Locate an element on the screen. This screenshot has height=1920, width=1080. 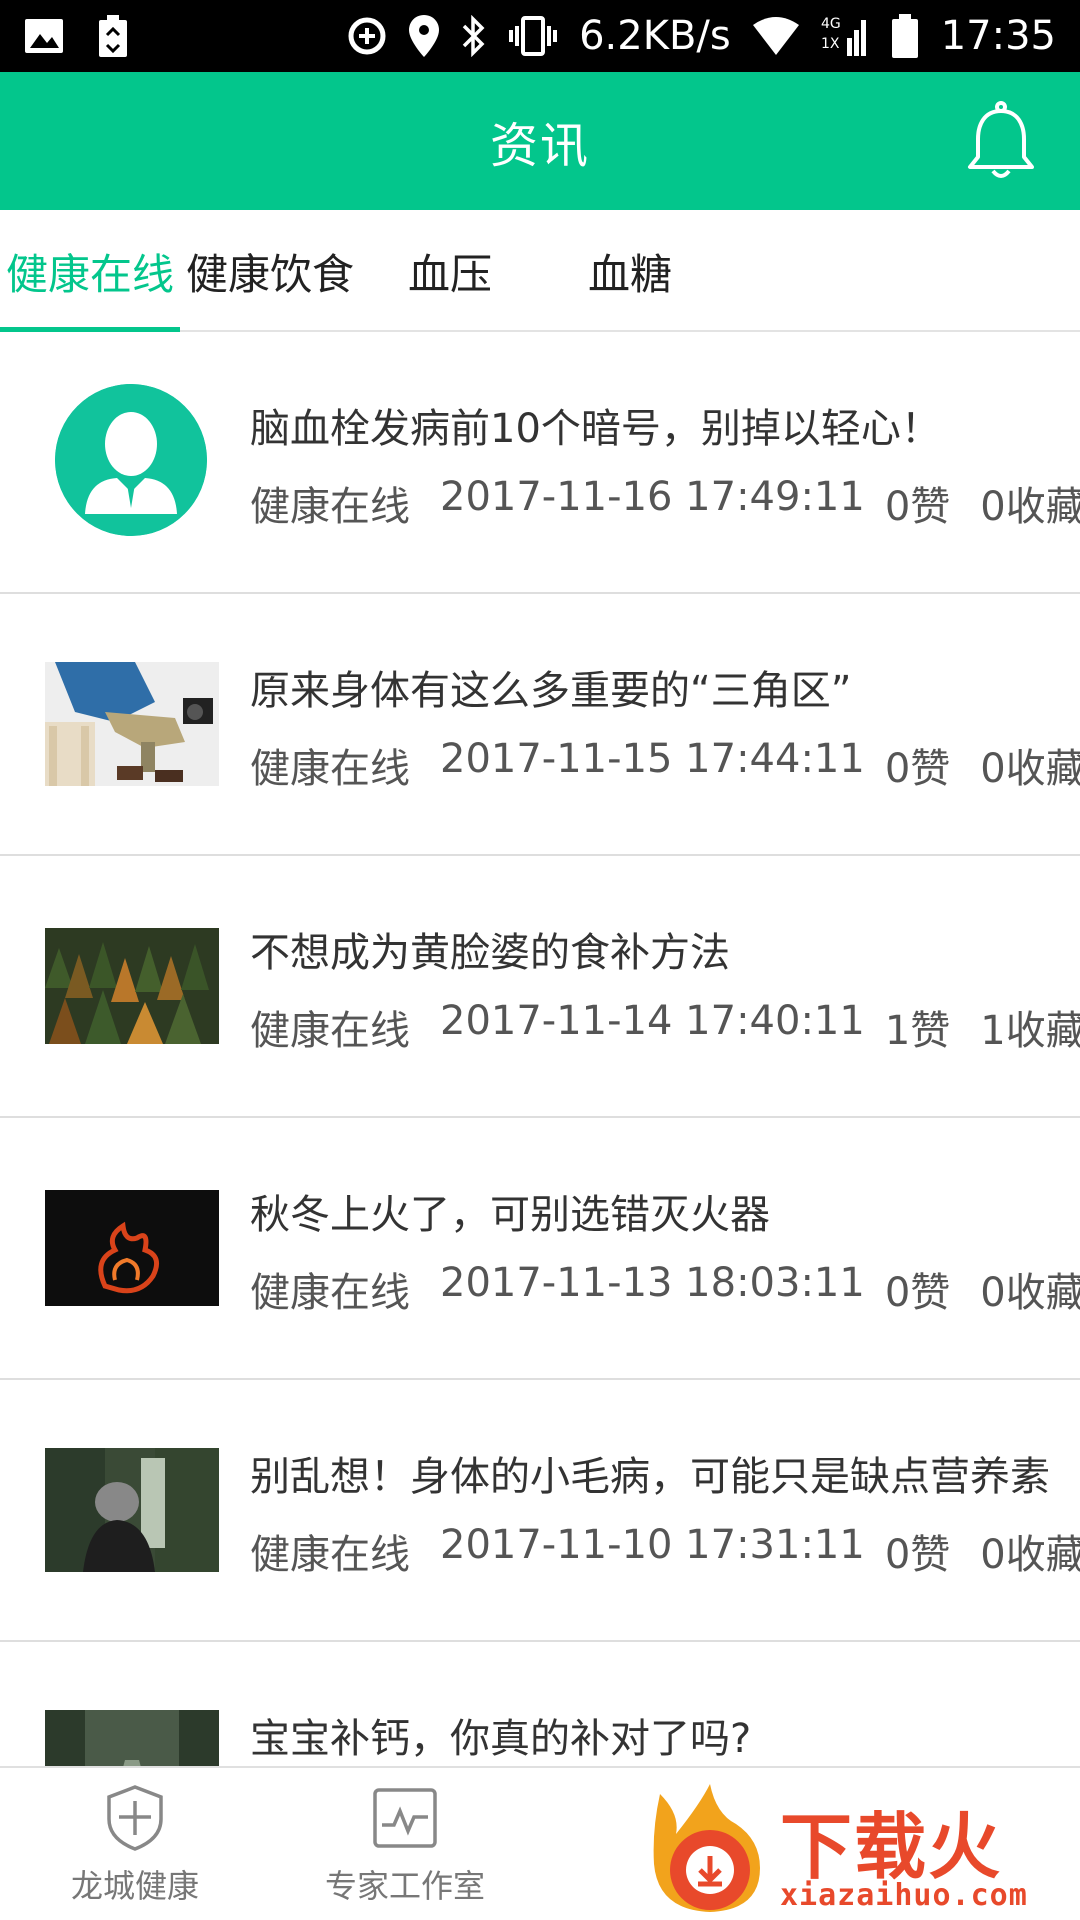
news-meta: 健康在线 2017-11-16 17:49:11 0赞 0收藏 is located at coordinates (665, 503).